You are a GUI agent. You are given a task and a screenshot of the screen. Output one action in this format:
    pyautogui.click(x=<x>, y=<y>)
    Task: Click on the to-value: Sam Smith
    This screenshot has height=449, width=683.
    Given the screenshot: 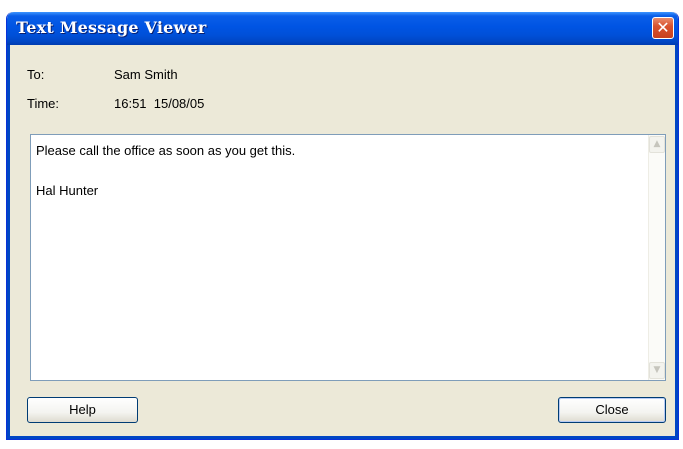 What is the action you would take?
    pyautogui.click(x=146, y=74)
    